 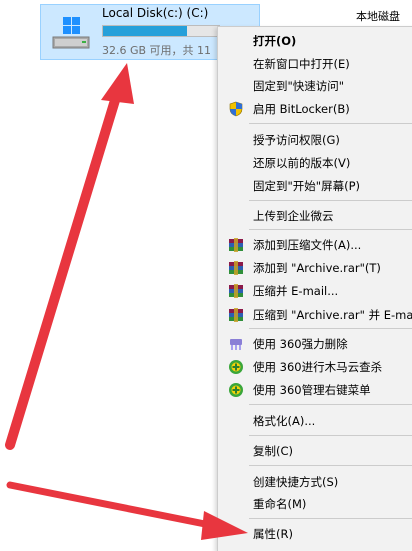 What do you see at coordinates (312, 390) in the screenshot?
I see `menu-label: 使用 360管理右键菜单` at bounding box center [312, 390].